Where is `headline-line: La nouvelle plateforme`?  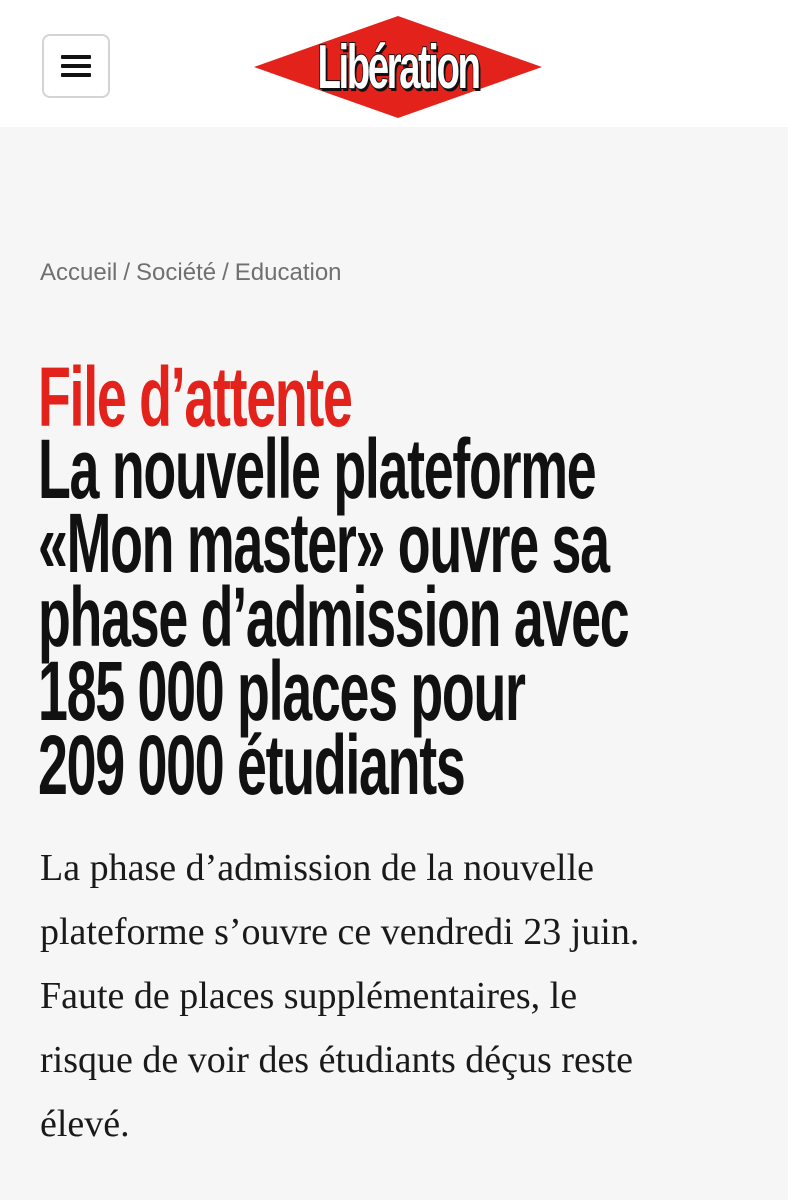
headline-line: La nouvelle plateforme is located at coordinates (317, 469).